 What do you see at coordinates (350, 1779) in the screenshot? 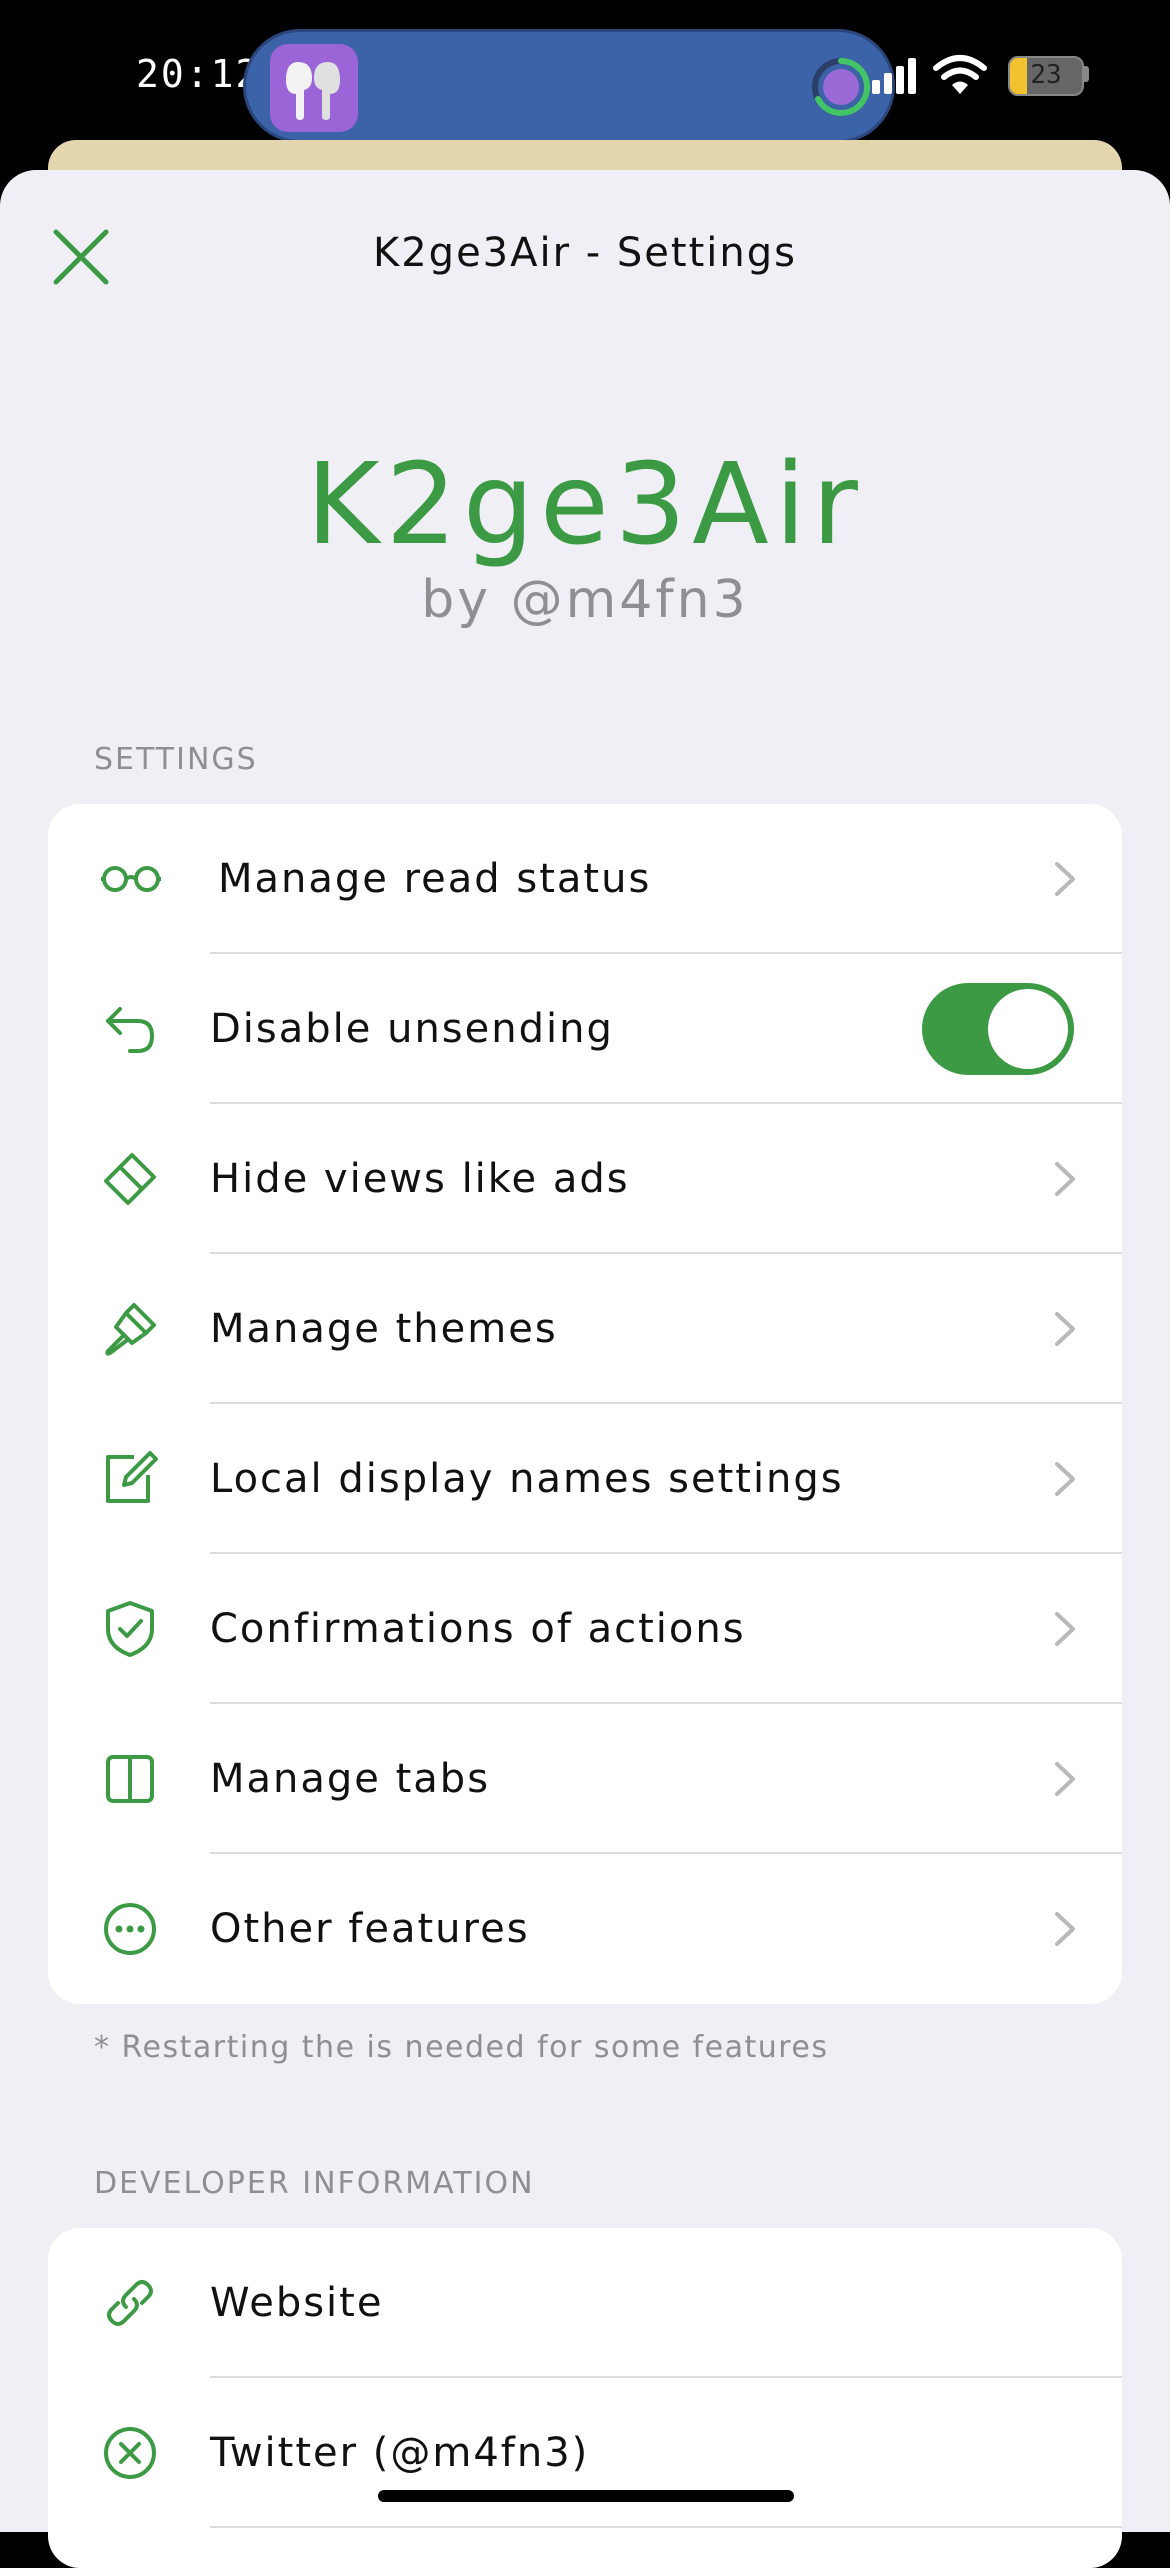
I see `row-label: Manage tabs` at bounding box center [350, 1779].